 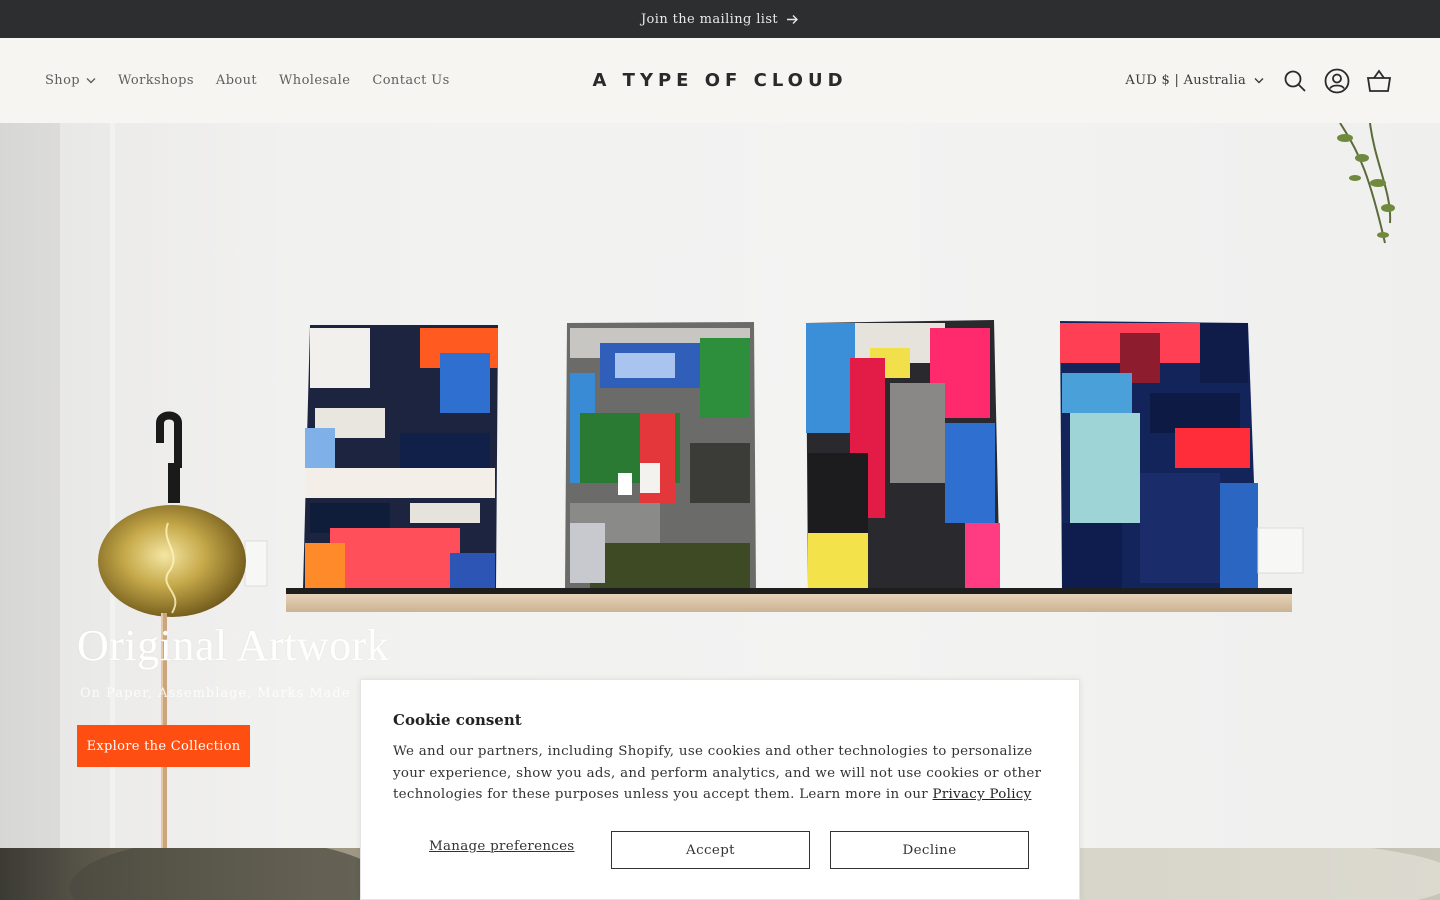 What do you see at coordinates (710, 850) in the screenshot?
I see `accept-button: Accept` at bounding box center [710, 850].